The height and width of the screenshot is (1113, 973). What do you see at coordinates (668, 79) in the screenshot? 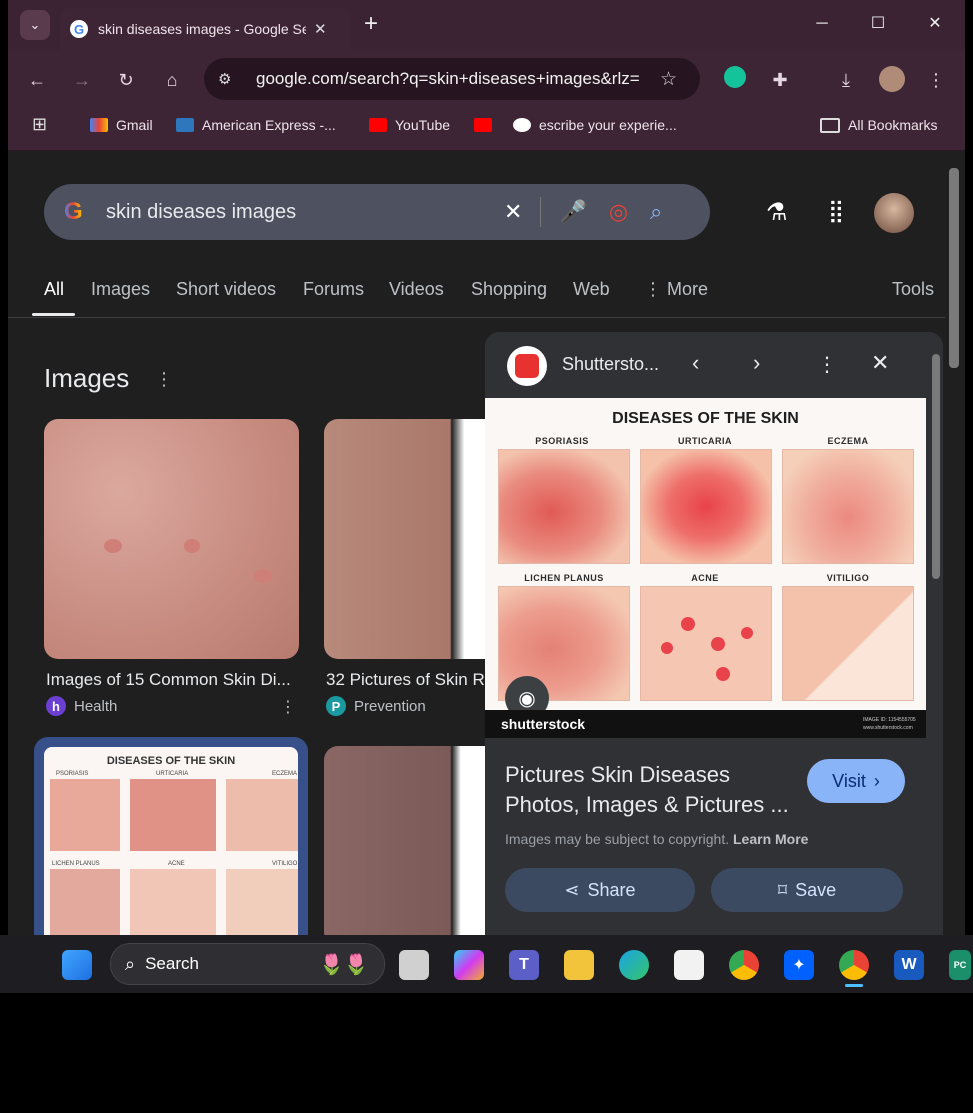
I see `bookmark-star-icon: ☆` at bounding box center [668, 79].